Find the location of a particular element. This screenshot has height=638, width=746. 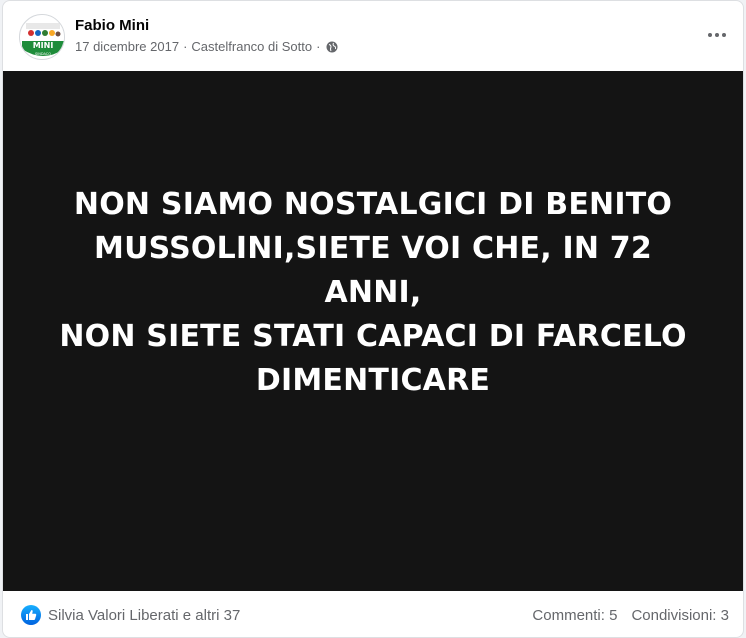

more-options-icon is located at coordinates (717, 35).